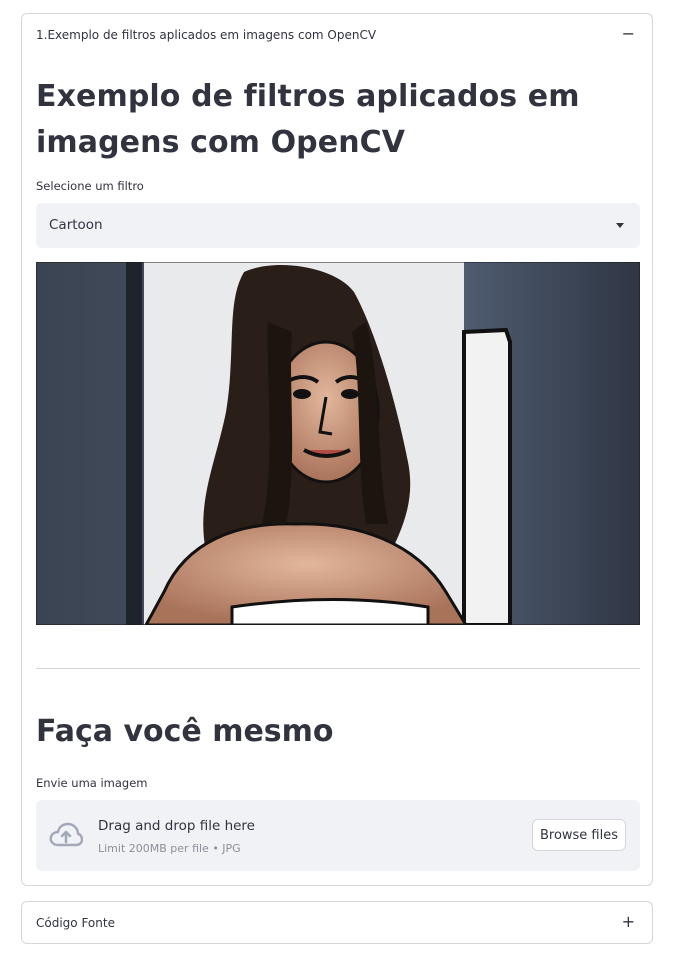 Image resolution: width=677 pixels, height=966 pixels. I want to click on upload-label: Envie uma imagem, so click(92, 783).